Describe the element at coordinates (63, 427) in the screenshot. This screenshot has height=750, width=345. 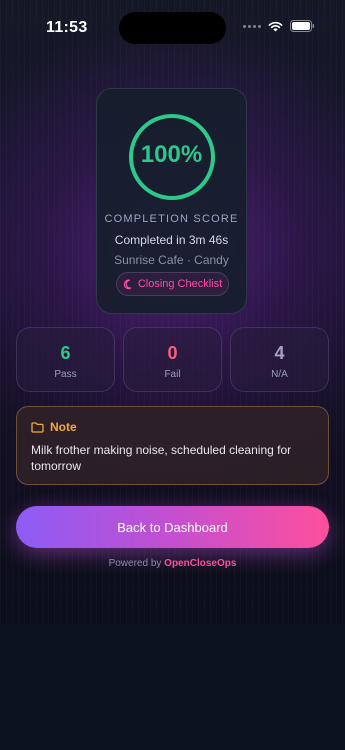
I see `note-title: Note` at that location.